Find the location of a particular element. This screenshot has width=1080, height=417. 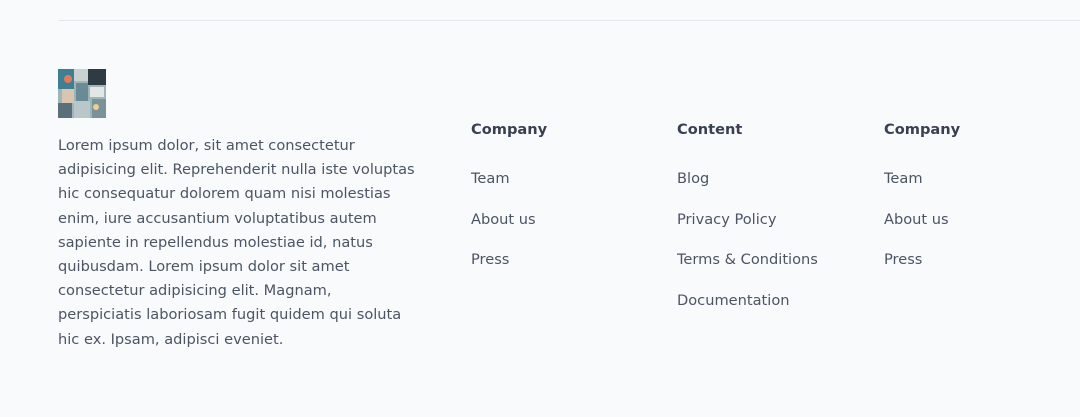

footer-column-company: Company Team About us Press is located at coordinates (509, 194).